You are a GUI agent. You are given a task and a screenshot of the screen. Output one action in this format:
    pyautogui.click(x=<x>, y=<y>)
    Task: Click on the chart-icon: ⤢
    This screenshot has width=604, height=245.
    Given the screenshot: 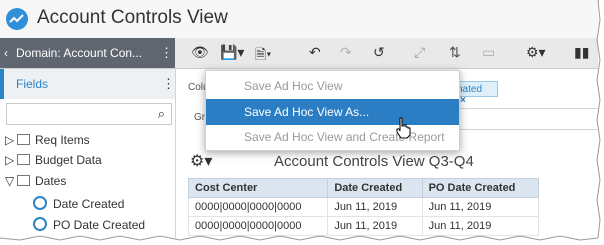 What is the action you would take?
    pyautogui.click(x=419, y=52)
    